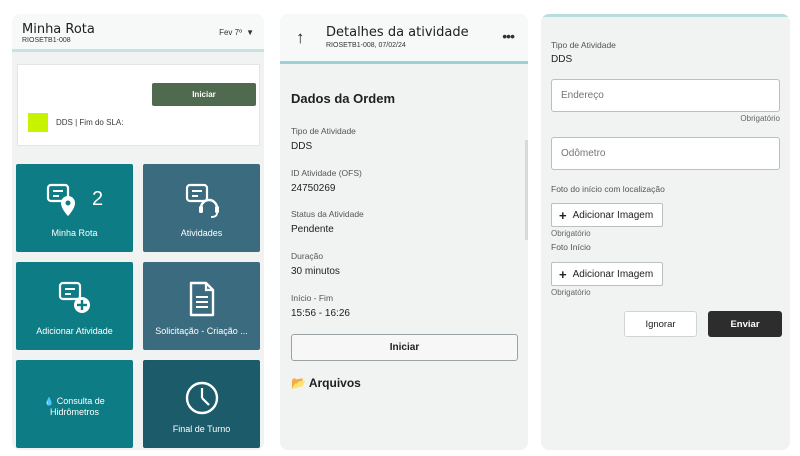  Describe the element at coordinates (327, 214) in the screenshot. I see `field-label: Status da Atividade` at that location.